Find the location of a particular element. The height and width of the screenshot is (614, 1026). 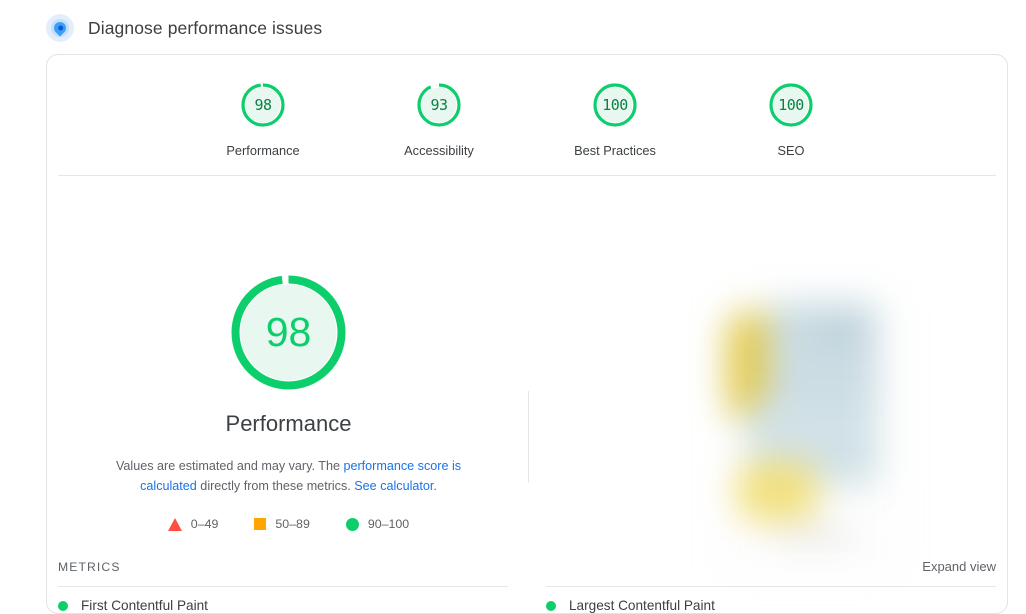

score-label-seo: SEO is located at coordinates (791, 150).